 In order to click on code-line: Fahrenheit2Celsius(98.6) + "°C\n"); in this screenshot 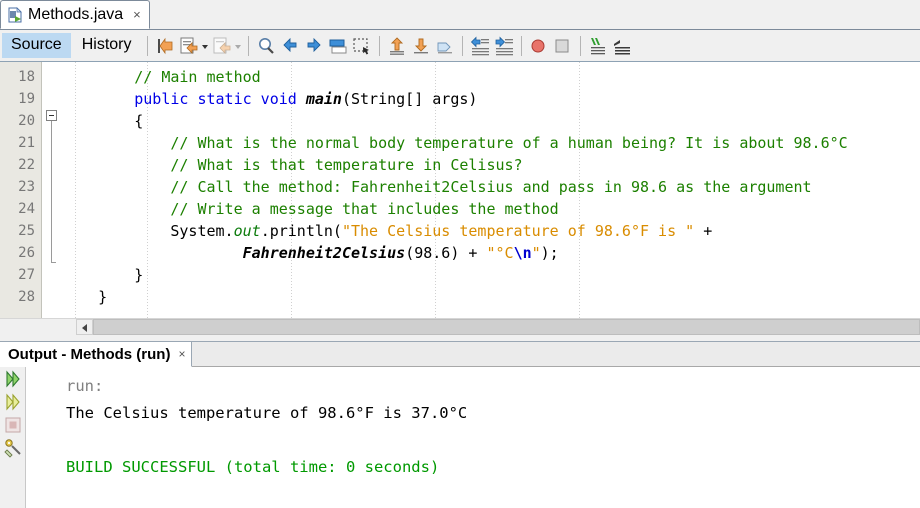, I will do `click(491, 253)`.